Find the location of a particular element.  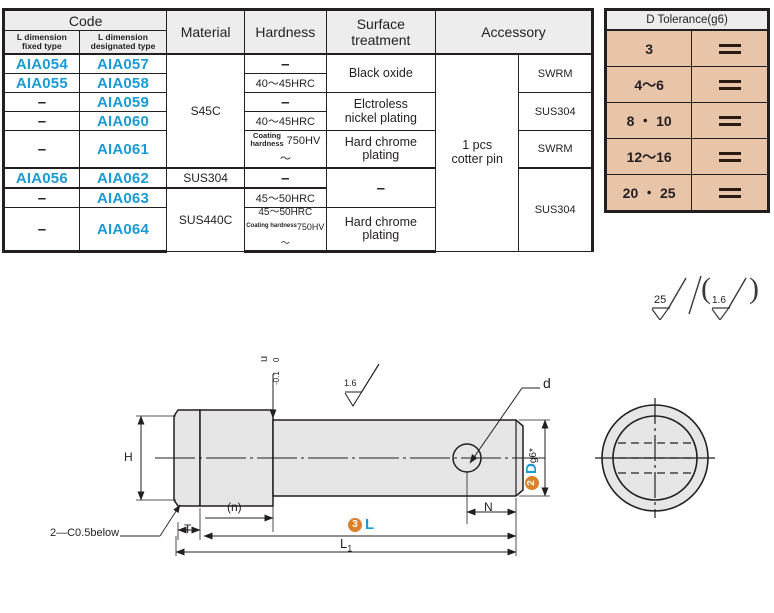

cell-hardness: 45～50HRC is located at coordinates (285, 197).